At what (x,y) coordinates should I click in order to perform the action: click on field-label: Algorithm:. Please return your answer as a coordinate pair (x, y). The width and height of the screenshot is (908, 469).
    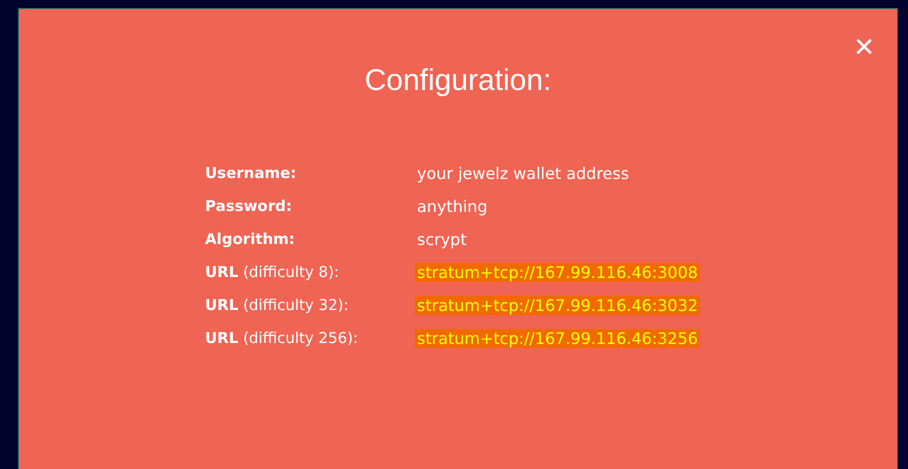
    Looking at the image, I should click on (250, 239).